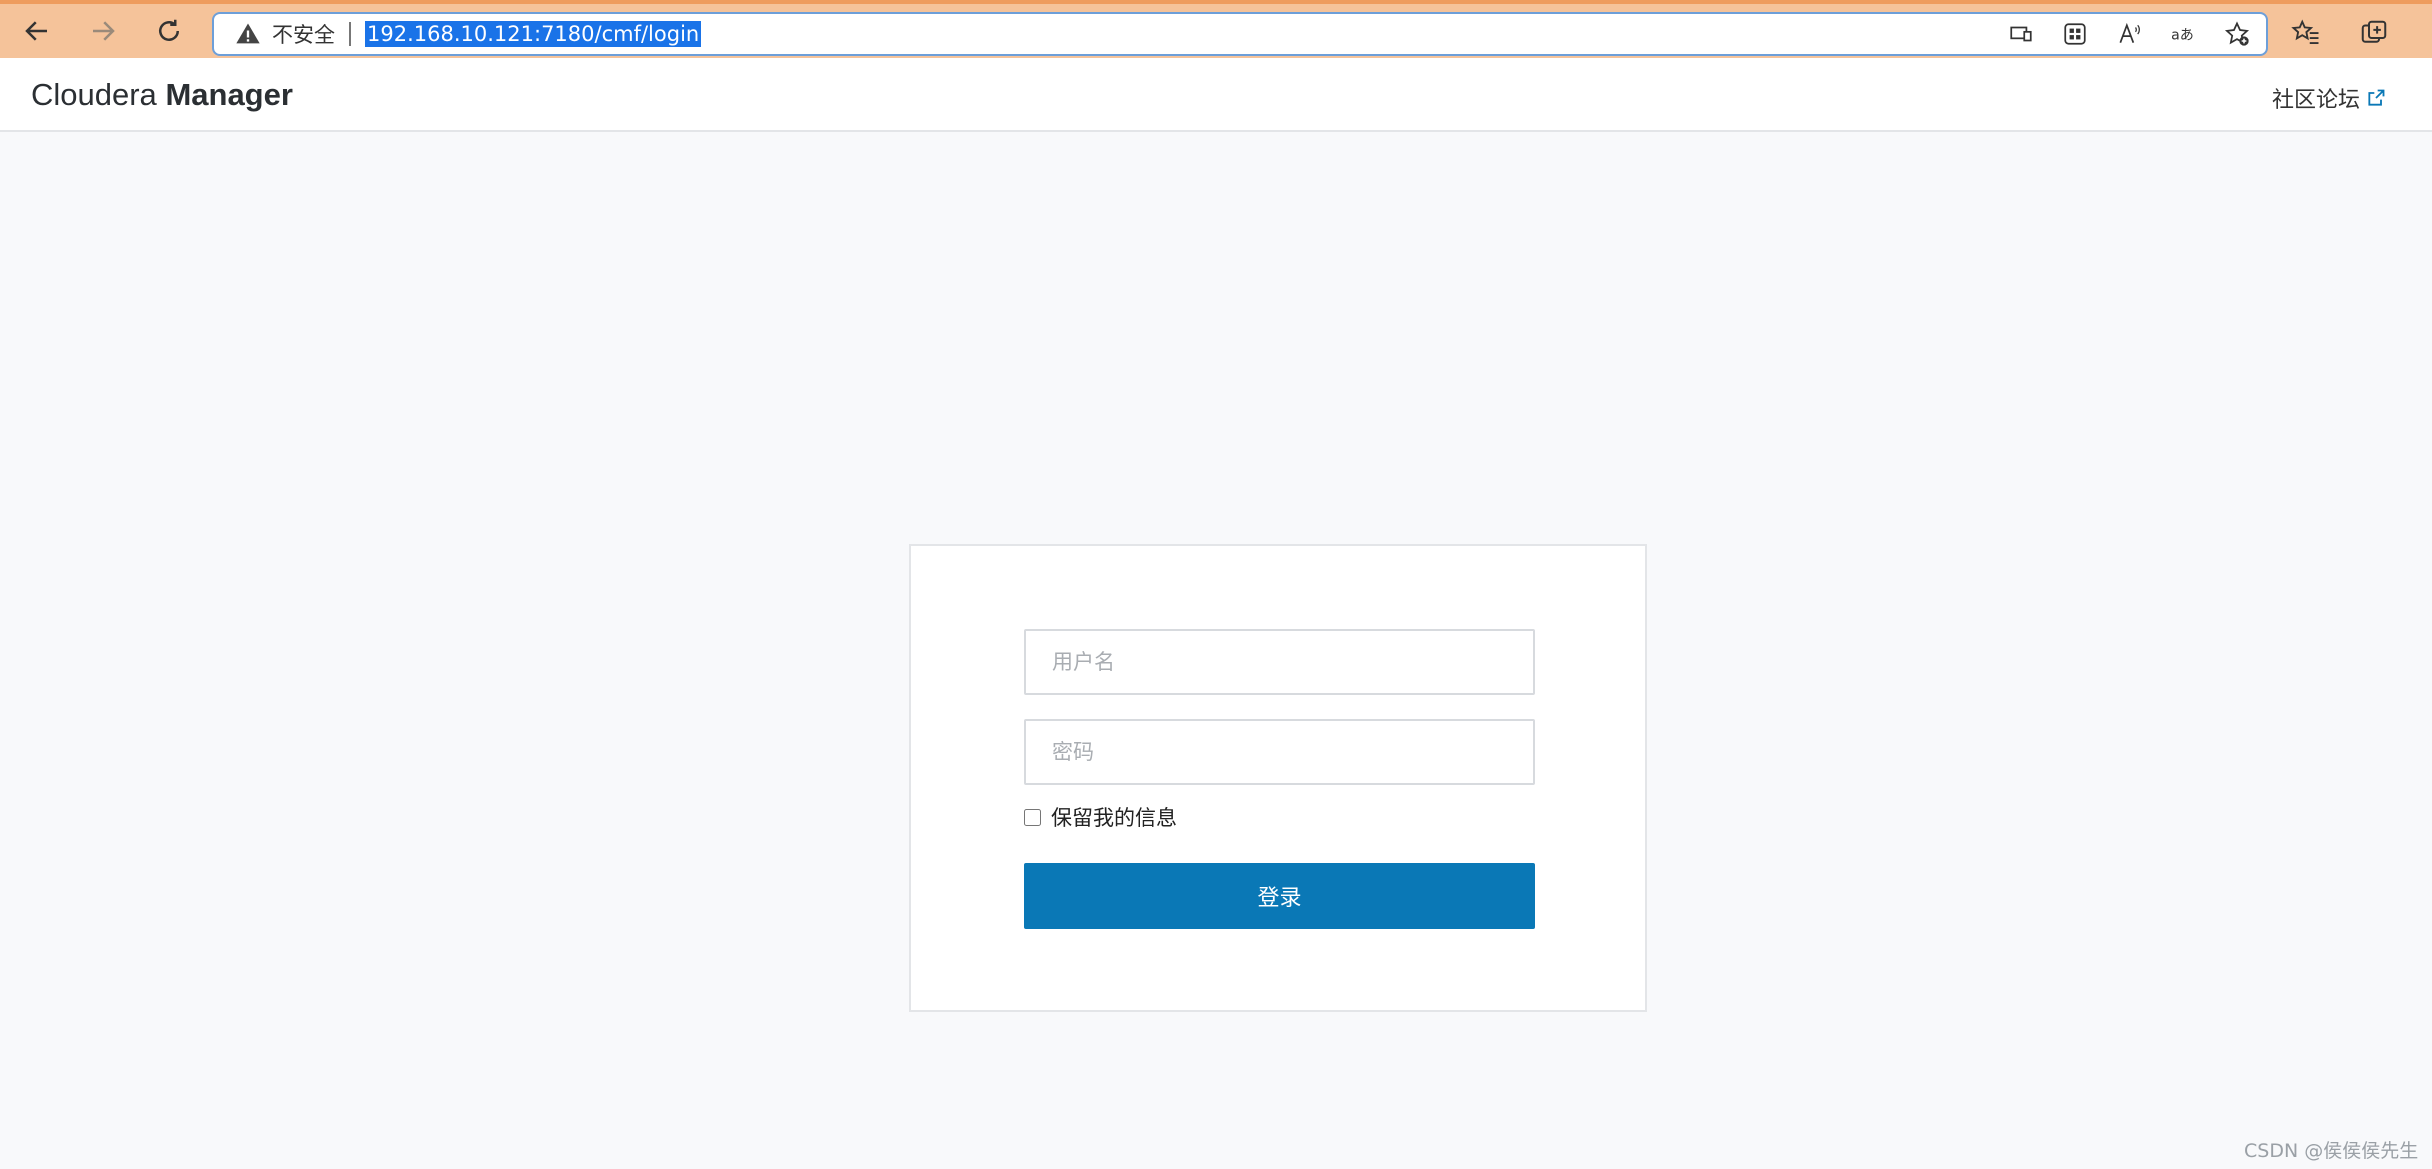 This screenshot has height=1169, width=2432. Describe the element at coordinates (1240, 34) in the screenshot. I see `address-bar: 不安全 192.168.10.121:7180/cmf/login aあ` at that location.